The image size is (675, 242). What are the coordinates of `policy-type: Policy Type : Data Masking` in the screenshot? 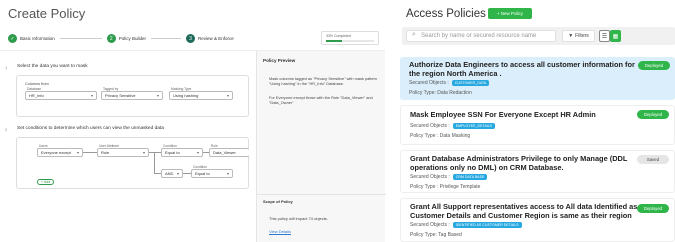 It's located at (440, 136).